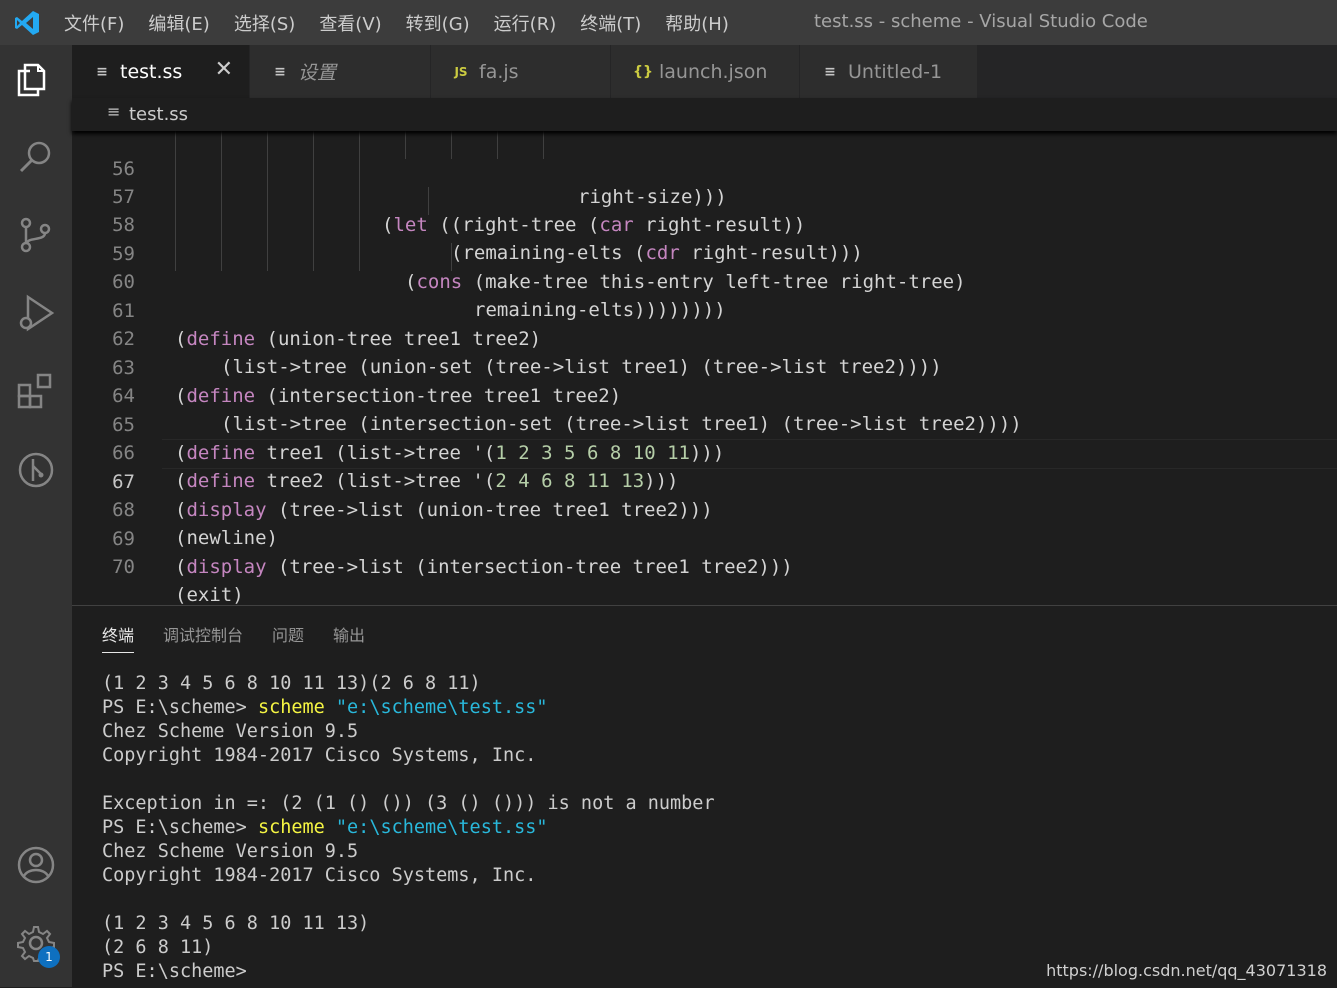 The height and width of the screenshot is (988, 1337). What do you see at coordinates (36, 157) in the screenshot?
I see `search-icon` at bounding box center [36, 157].